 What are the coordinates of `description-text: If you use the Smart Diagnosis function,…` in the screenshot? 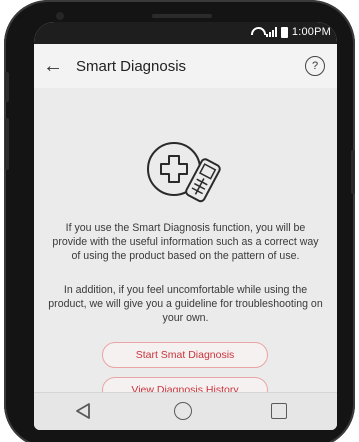 It's located at (185, 242).